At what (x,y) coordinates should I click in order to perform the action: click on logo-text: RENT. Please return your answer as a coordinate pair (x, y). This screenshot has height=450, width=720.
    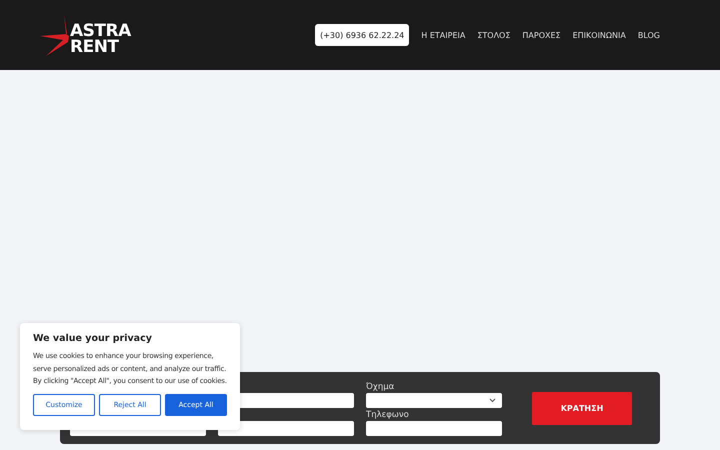
    Looking at the image, I should click on (100, 47).